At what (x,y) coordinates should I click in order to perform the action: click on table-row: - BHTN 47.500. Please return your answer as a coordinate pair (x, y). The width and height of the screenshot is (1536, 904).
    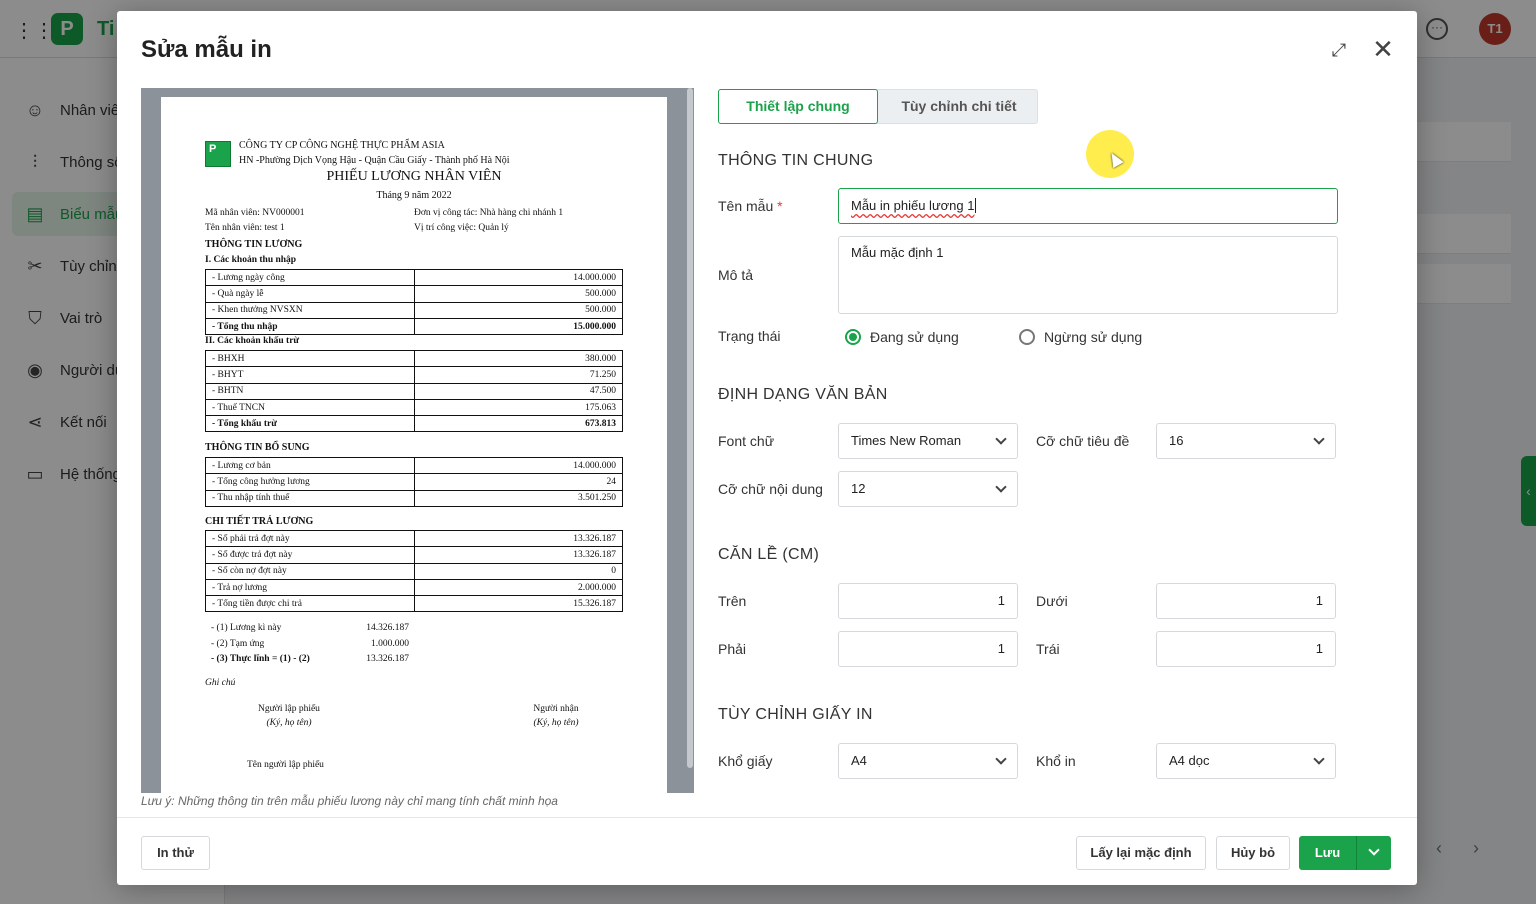
    Looking at the image, I should click on (414, 391).